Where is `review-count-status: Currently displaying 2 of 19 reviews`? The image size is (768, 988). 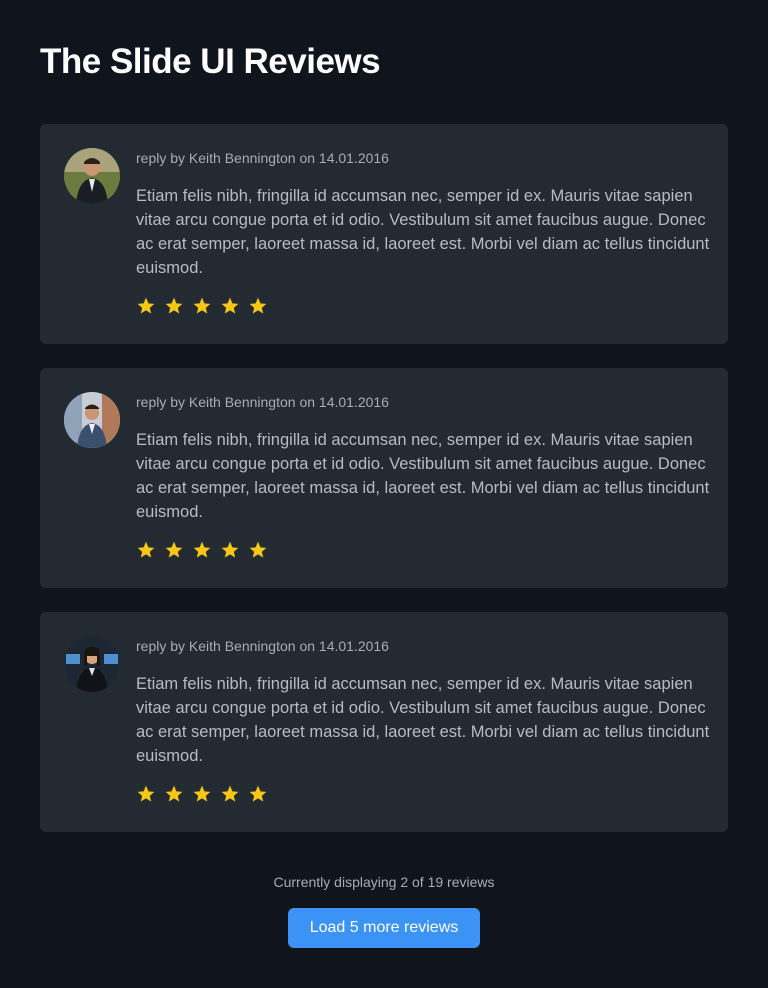 review-count-status: Currently displaying 2 of 19 reviews is located at coordinates (384, 882).